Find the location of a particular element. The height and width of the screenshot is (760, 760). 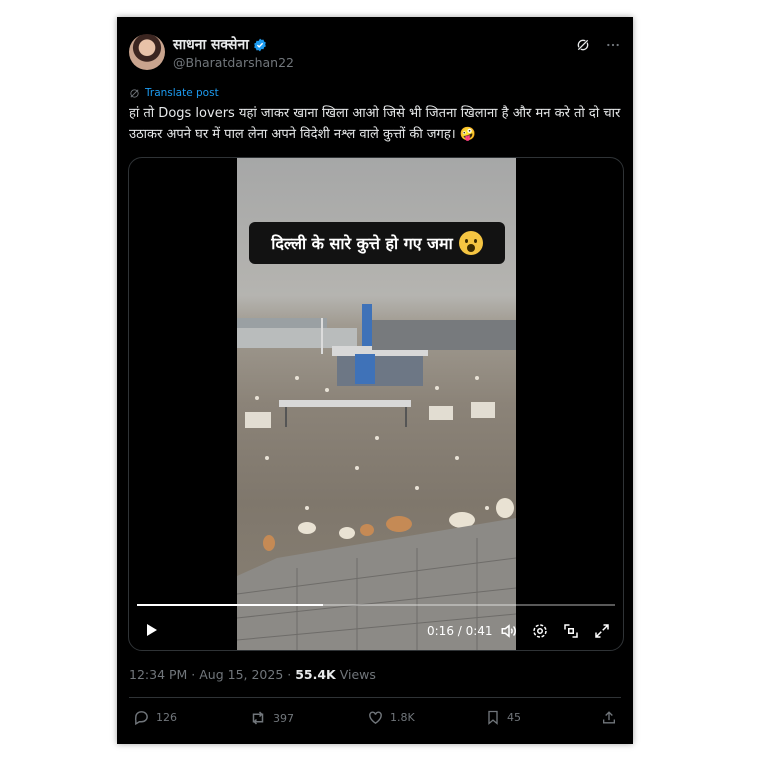

author-handle: @Bharatdarshan22 is located at coordinates (233, 62).